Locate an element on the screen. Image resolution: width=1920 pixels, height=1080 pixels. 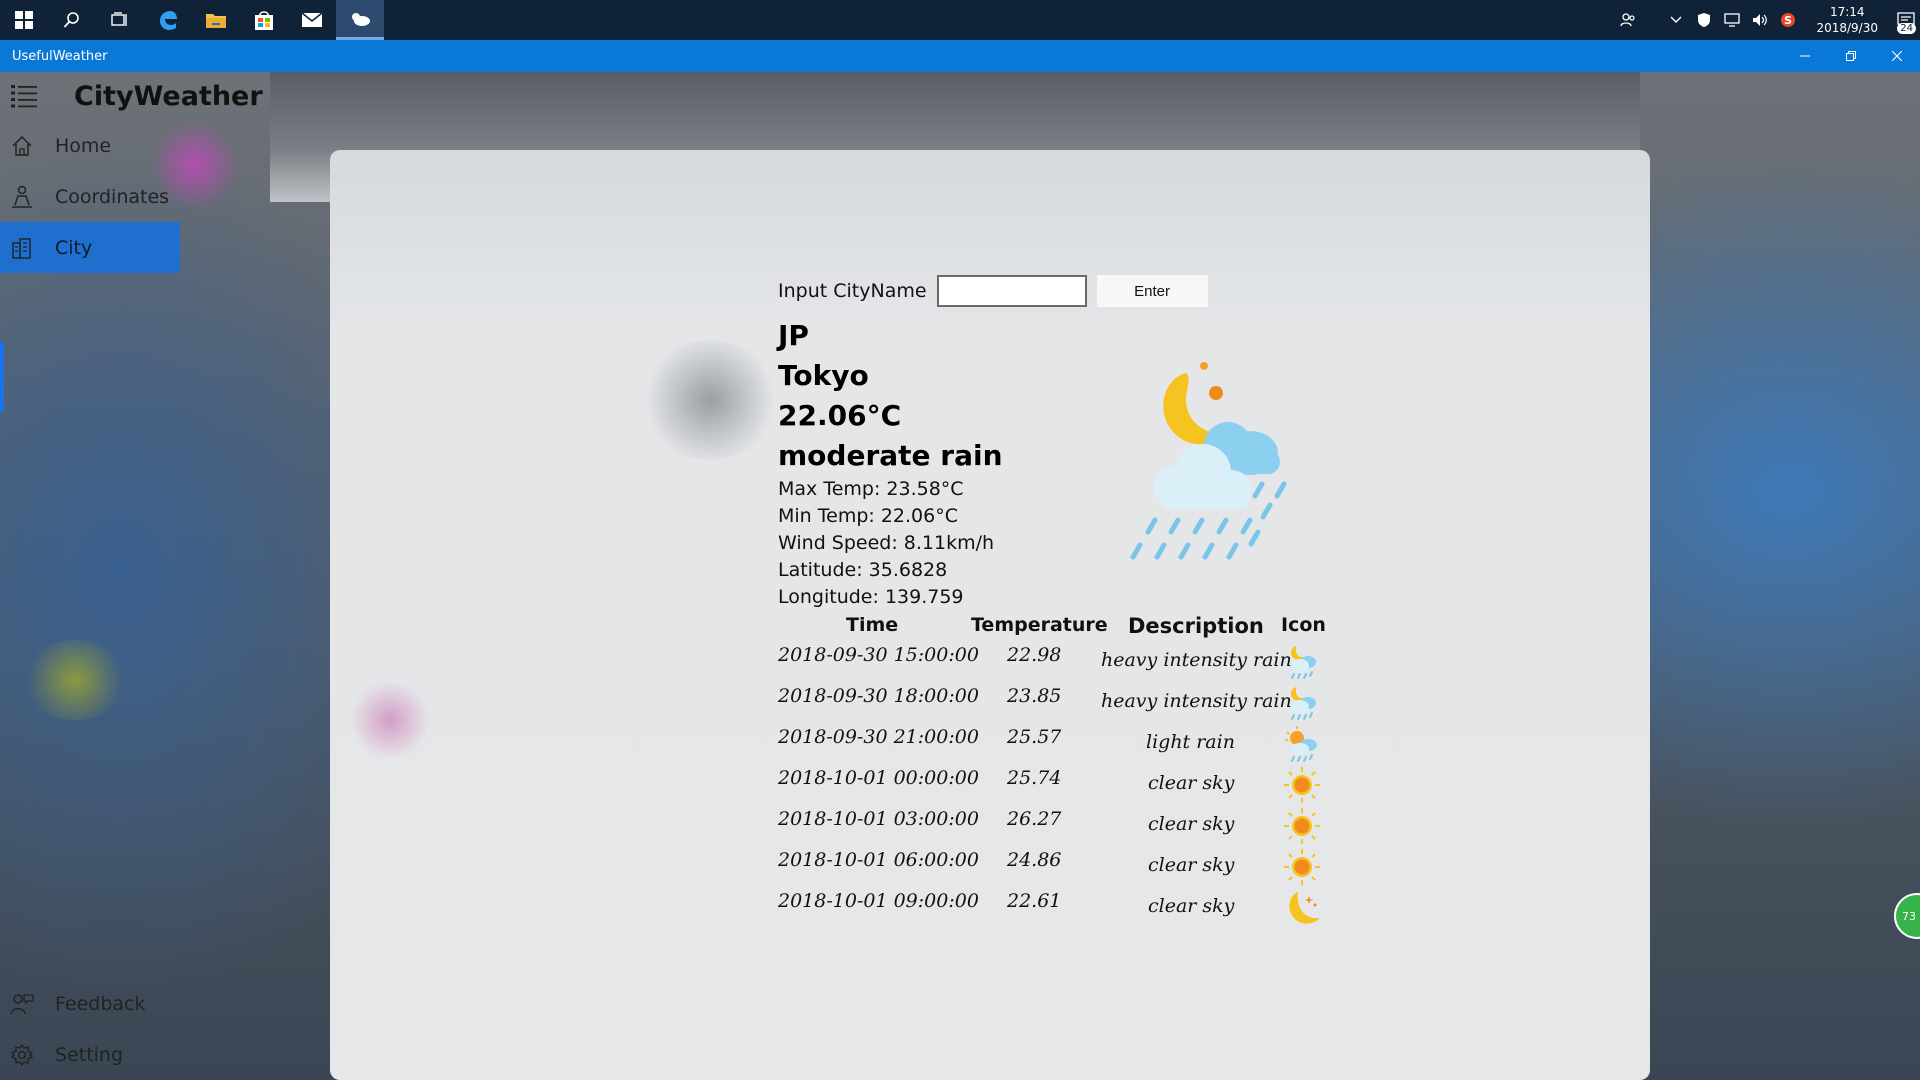
task-view-button is located at coordinates (120, 20).